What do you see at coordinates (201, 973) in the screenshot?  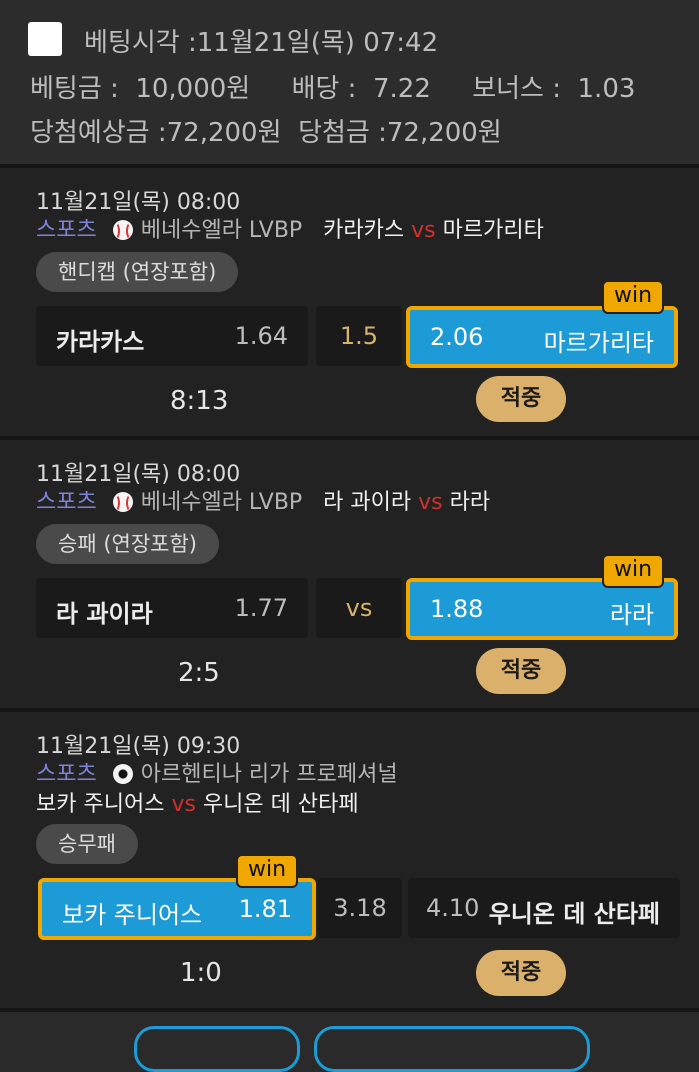 I see `match-score: 1:0` at bounding box center [201, 973].